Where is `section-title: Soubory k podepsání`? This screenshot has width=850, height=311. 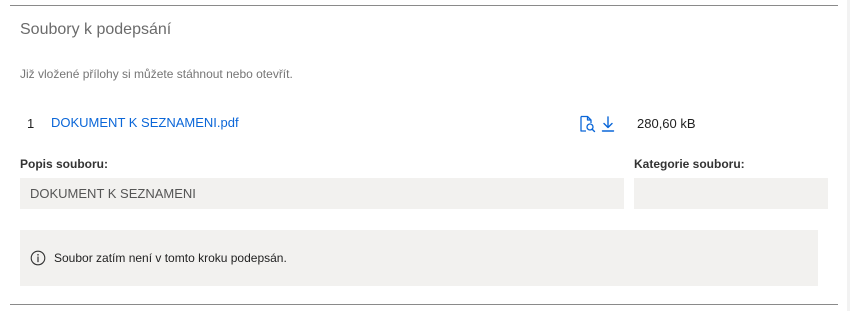
section-title: Soubory k podepsání is located at coordinates (96, 29).